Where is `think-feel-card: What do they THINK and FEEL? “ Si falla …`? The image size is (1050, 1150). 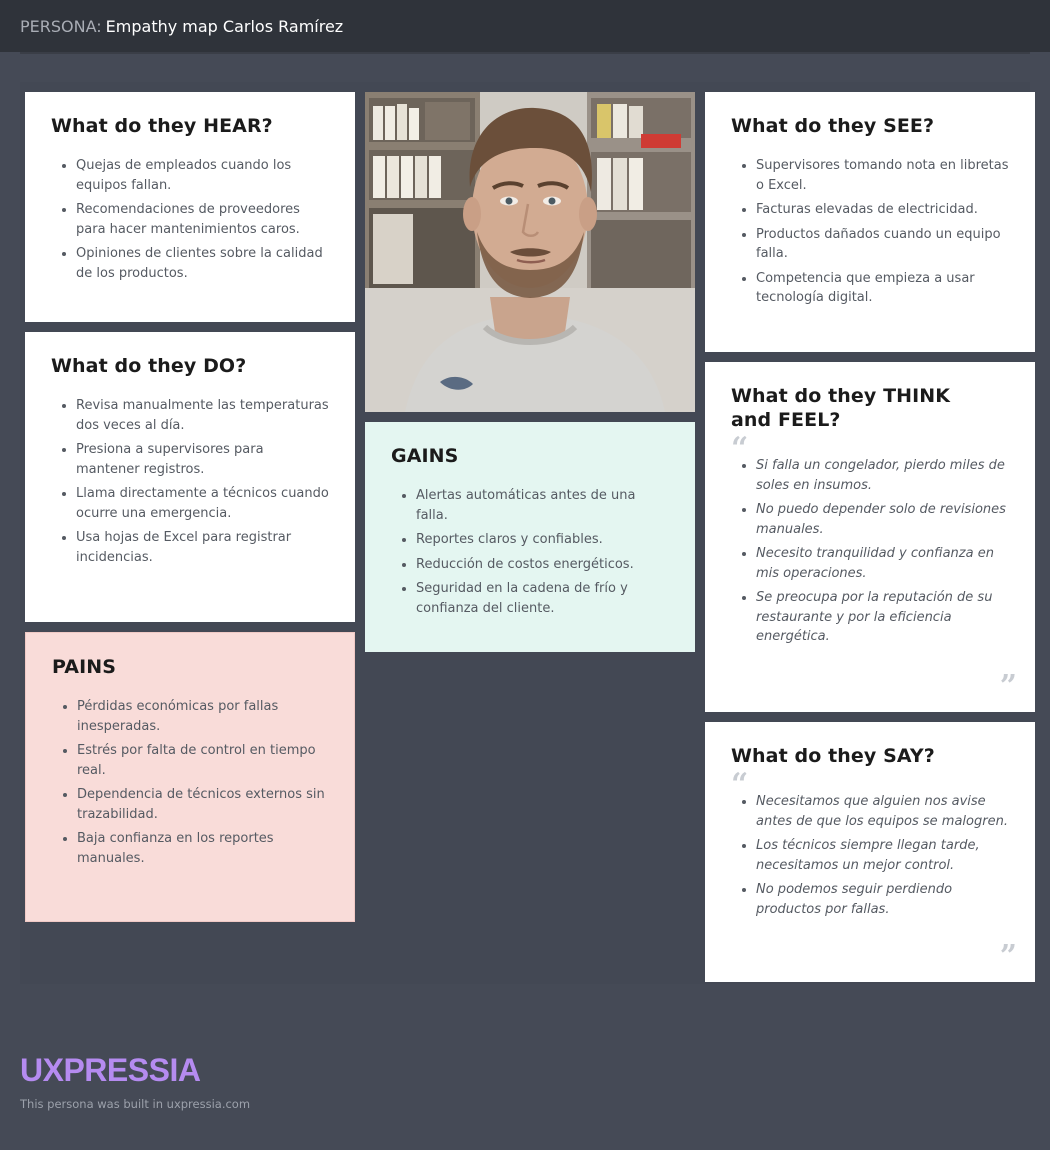
think-feel-card: What do they THINK and FEEL? “ Si falla … is located at coordinates (870, 537).